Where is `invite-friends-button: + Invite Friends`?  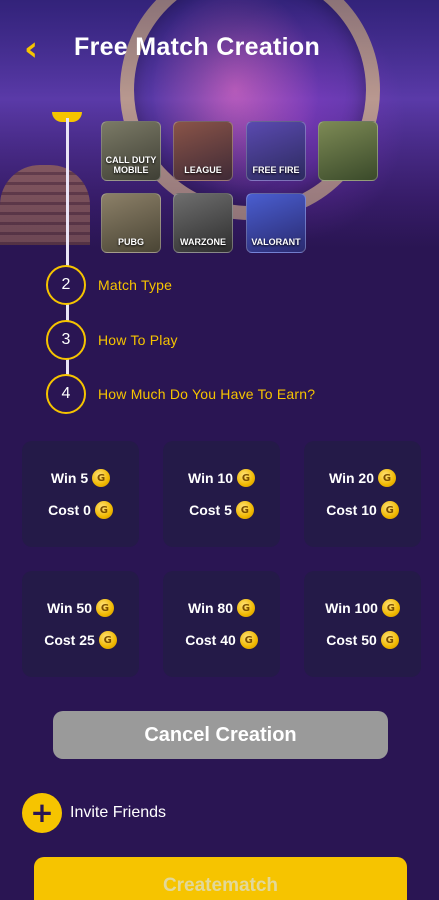
invite-friends-button: + Invite Friends is located at coordinates (94, 813).